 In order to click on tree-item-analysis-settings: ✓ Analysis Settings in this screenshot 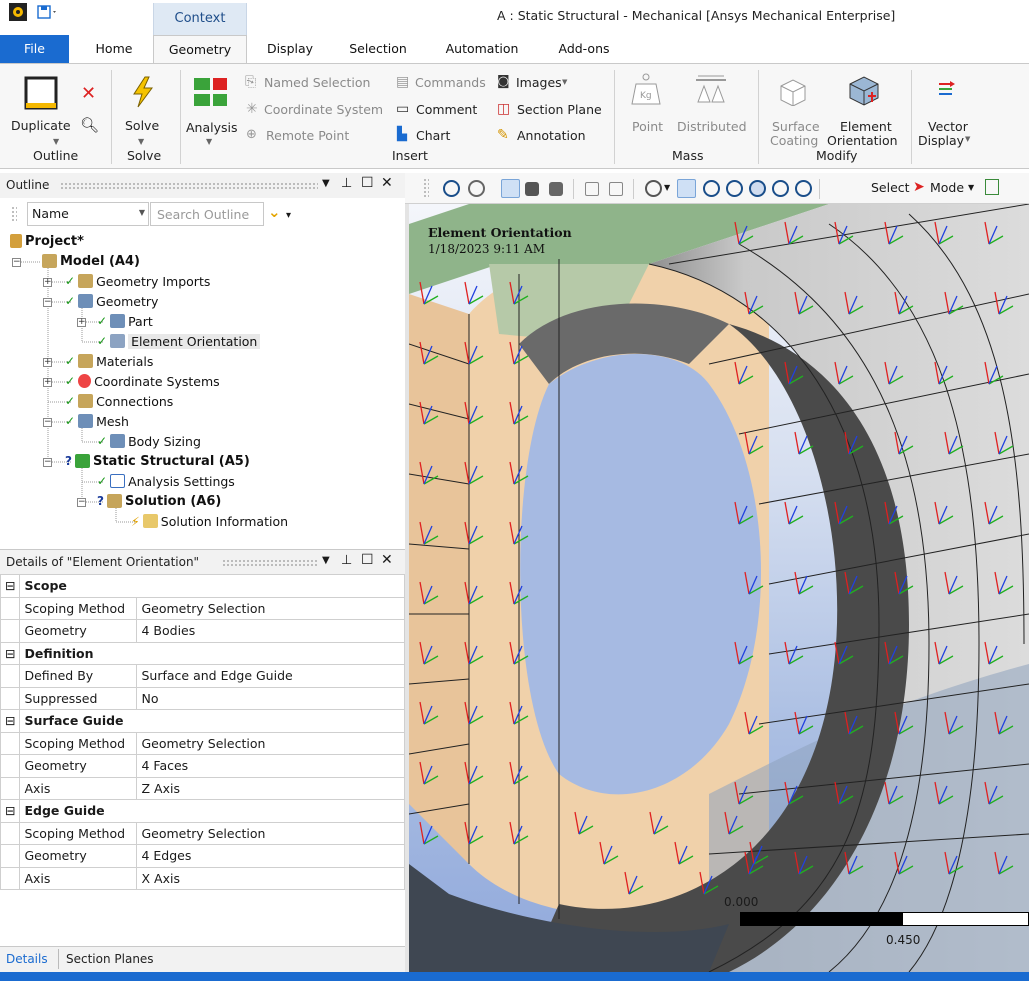, I will do `click(166, 481)`.